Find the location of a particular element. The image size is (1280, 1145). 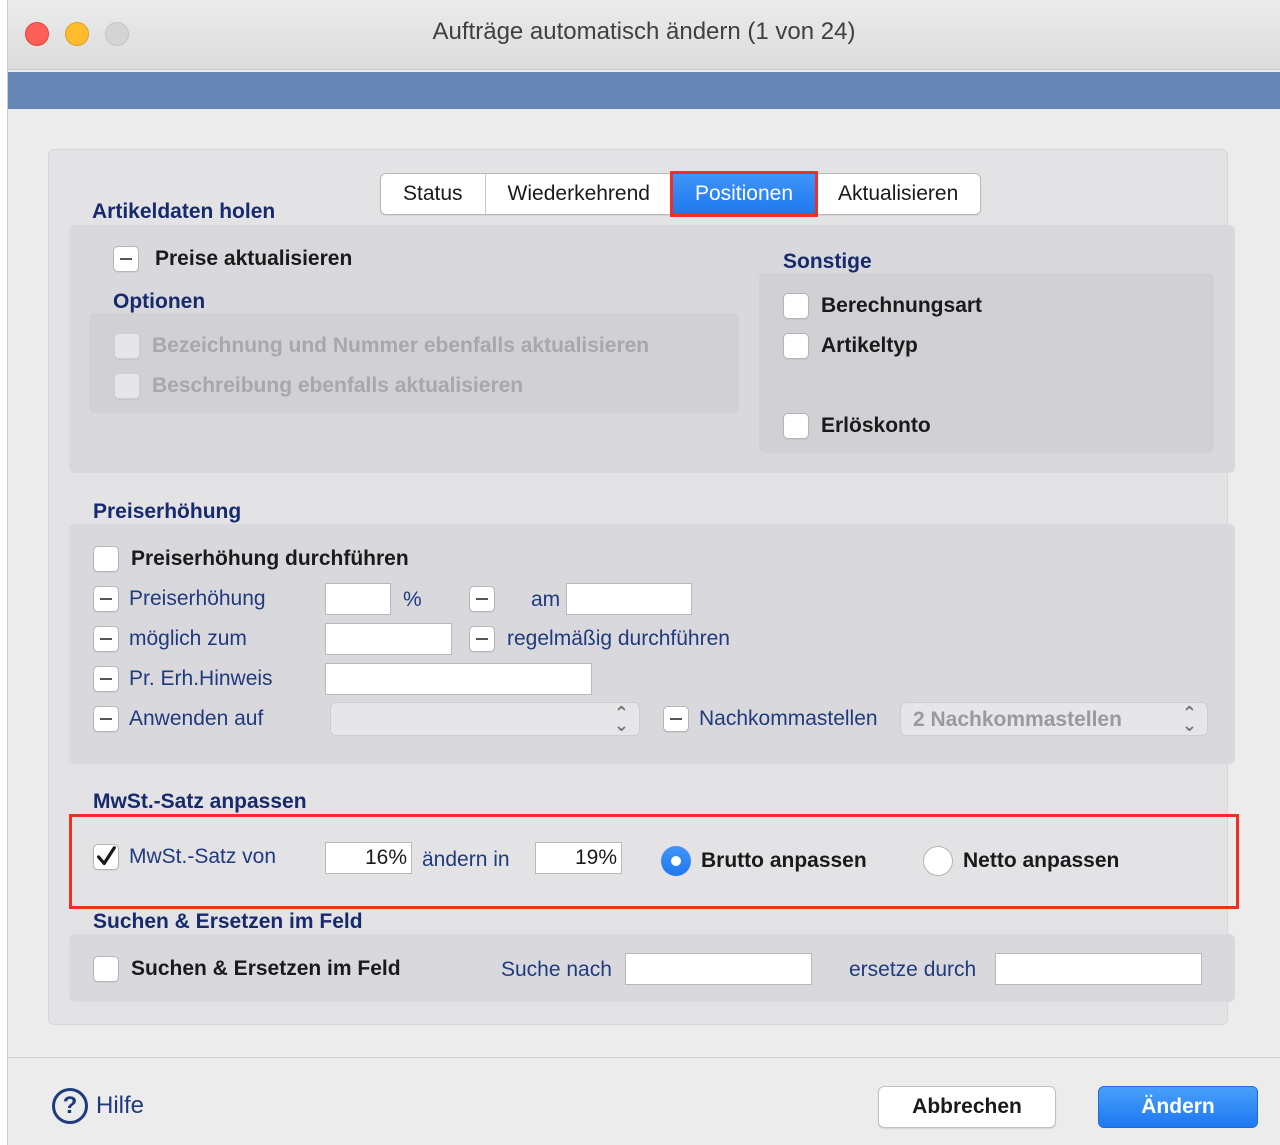

window-title: Aufträge automatisch ändern (1 von 24) is located at coordinates (644, 31).